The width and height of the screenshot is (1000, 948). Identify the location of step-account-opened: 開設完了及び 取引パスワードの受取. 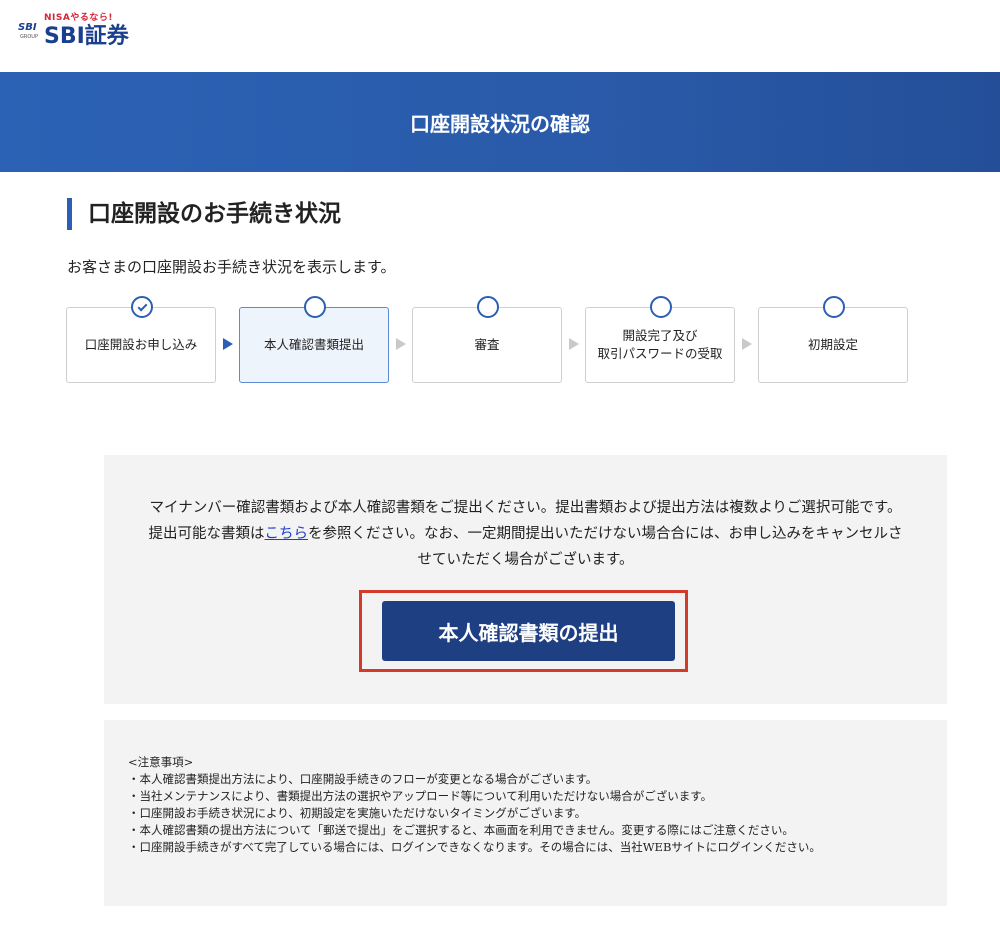
(660, 345).